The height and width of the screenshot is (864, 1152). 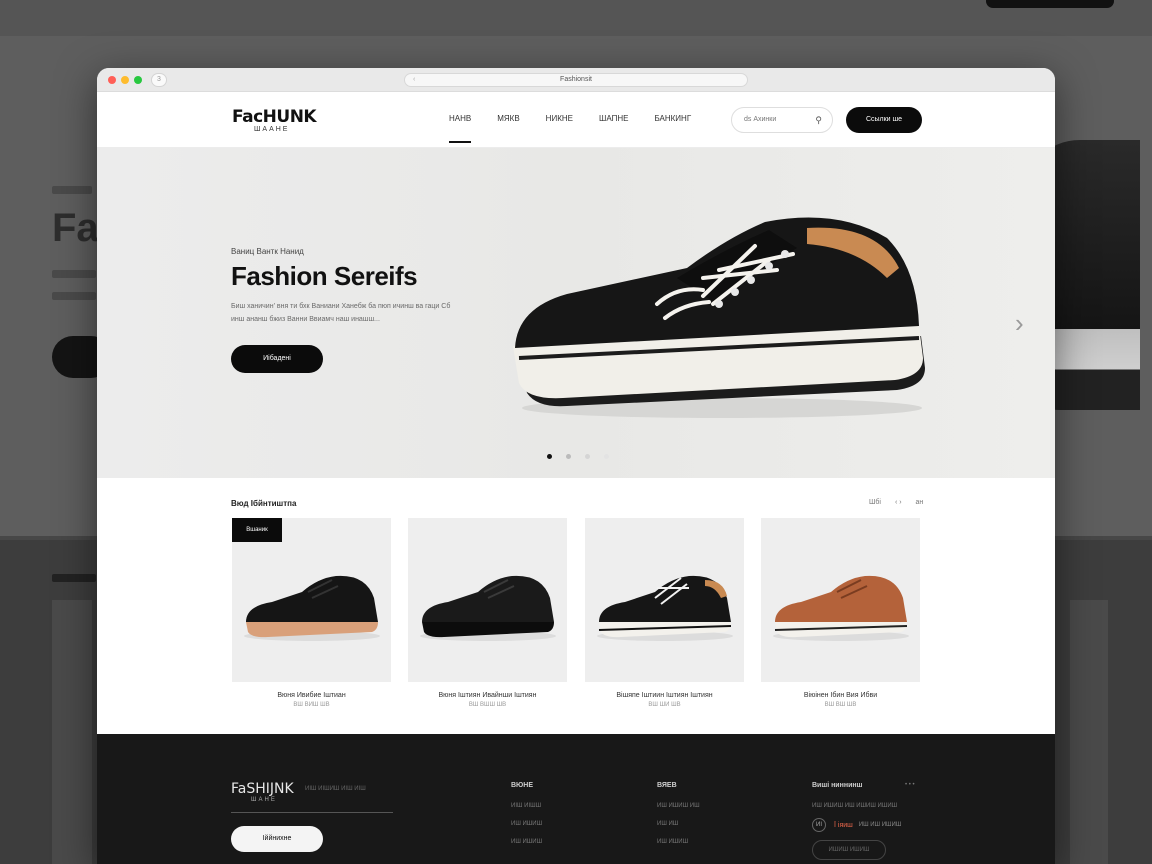 What do you see at coordinates (159, 80) in the screenshot?
I see `tab-count-button: 3` at bounding box center [159, 80].